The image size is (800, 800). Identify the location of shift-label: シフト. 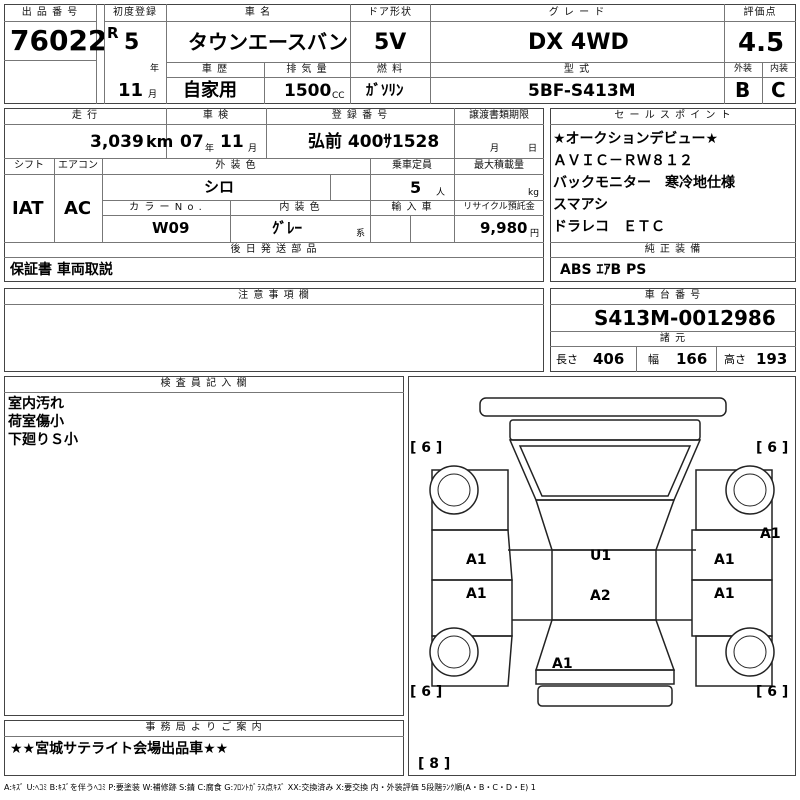
(29, 165).